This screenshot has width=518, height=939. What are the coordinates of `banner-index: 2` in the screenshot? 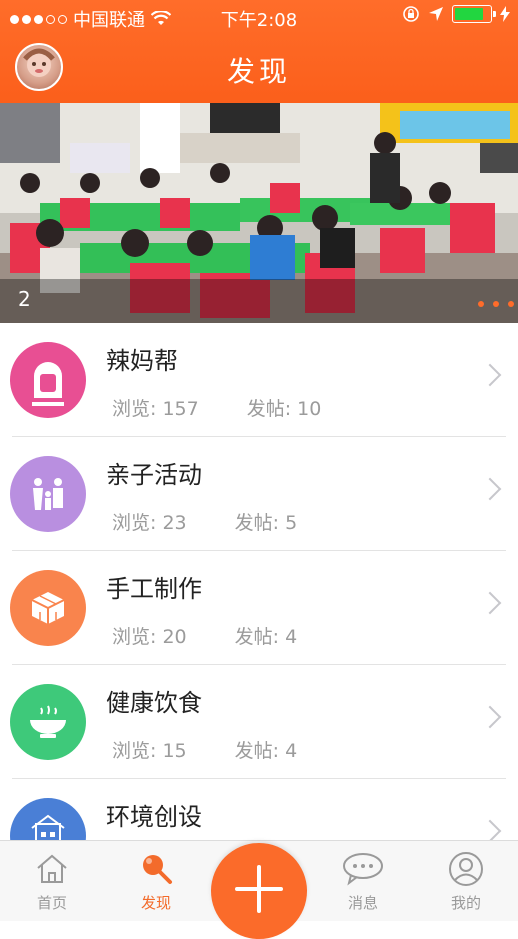 It's located at (24, 299).